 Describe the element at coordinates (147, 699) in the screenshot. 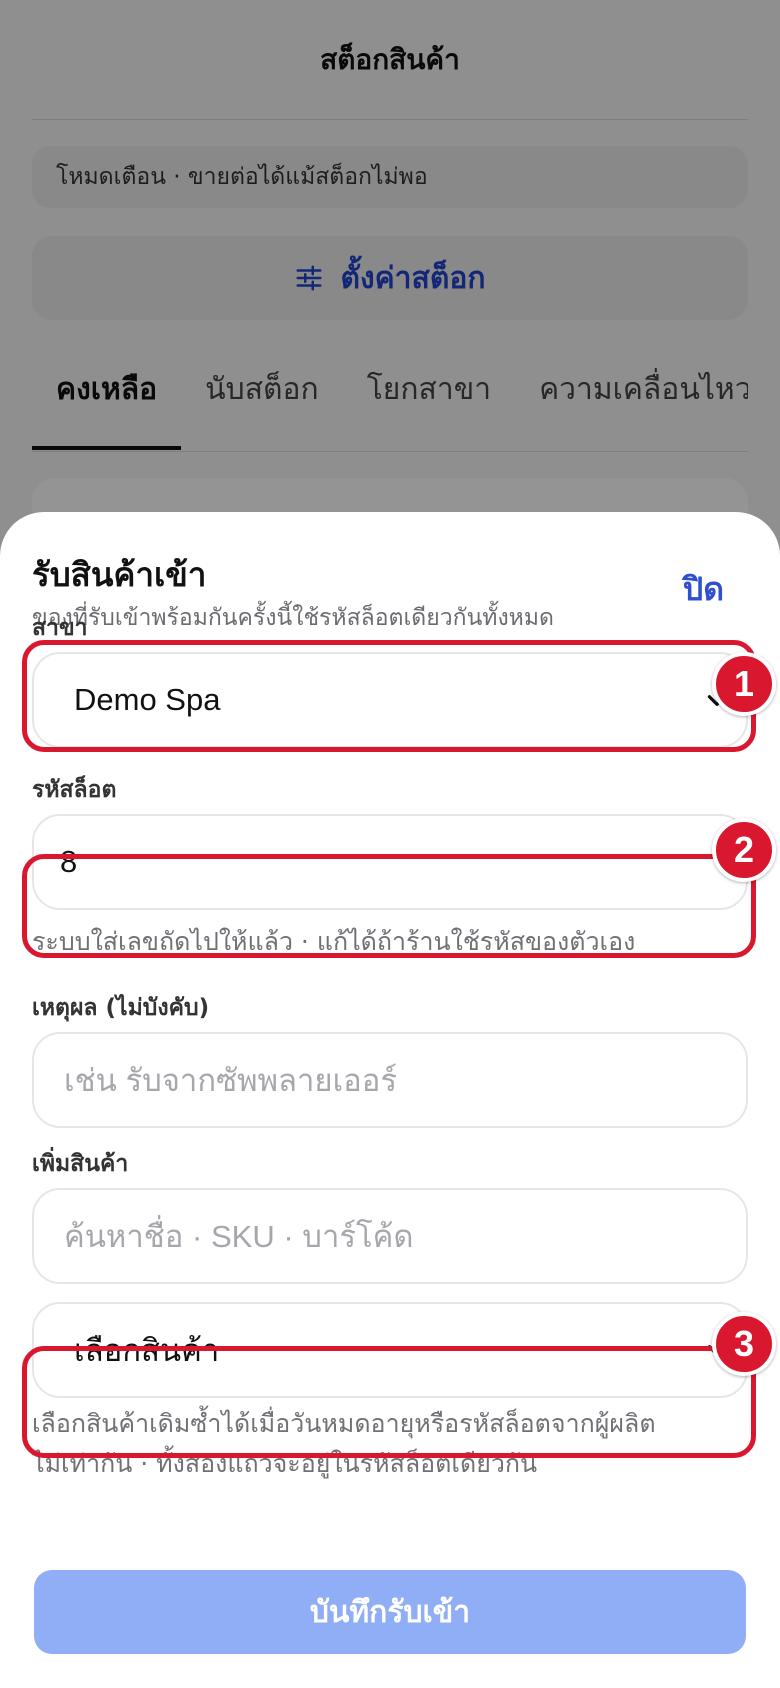

I see `branch-value: Demo Spa` at that location.